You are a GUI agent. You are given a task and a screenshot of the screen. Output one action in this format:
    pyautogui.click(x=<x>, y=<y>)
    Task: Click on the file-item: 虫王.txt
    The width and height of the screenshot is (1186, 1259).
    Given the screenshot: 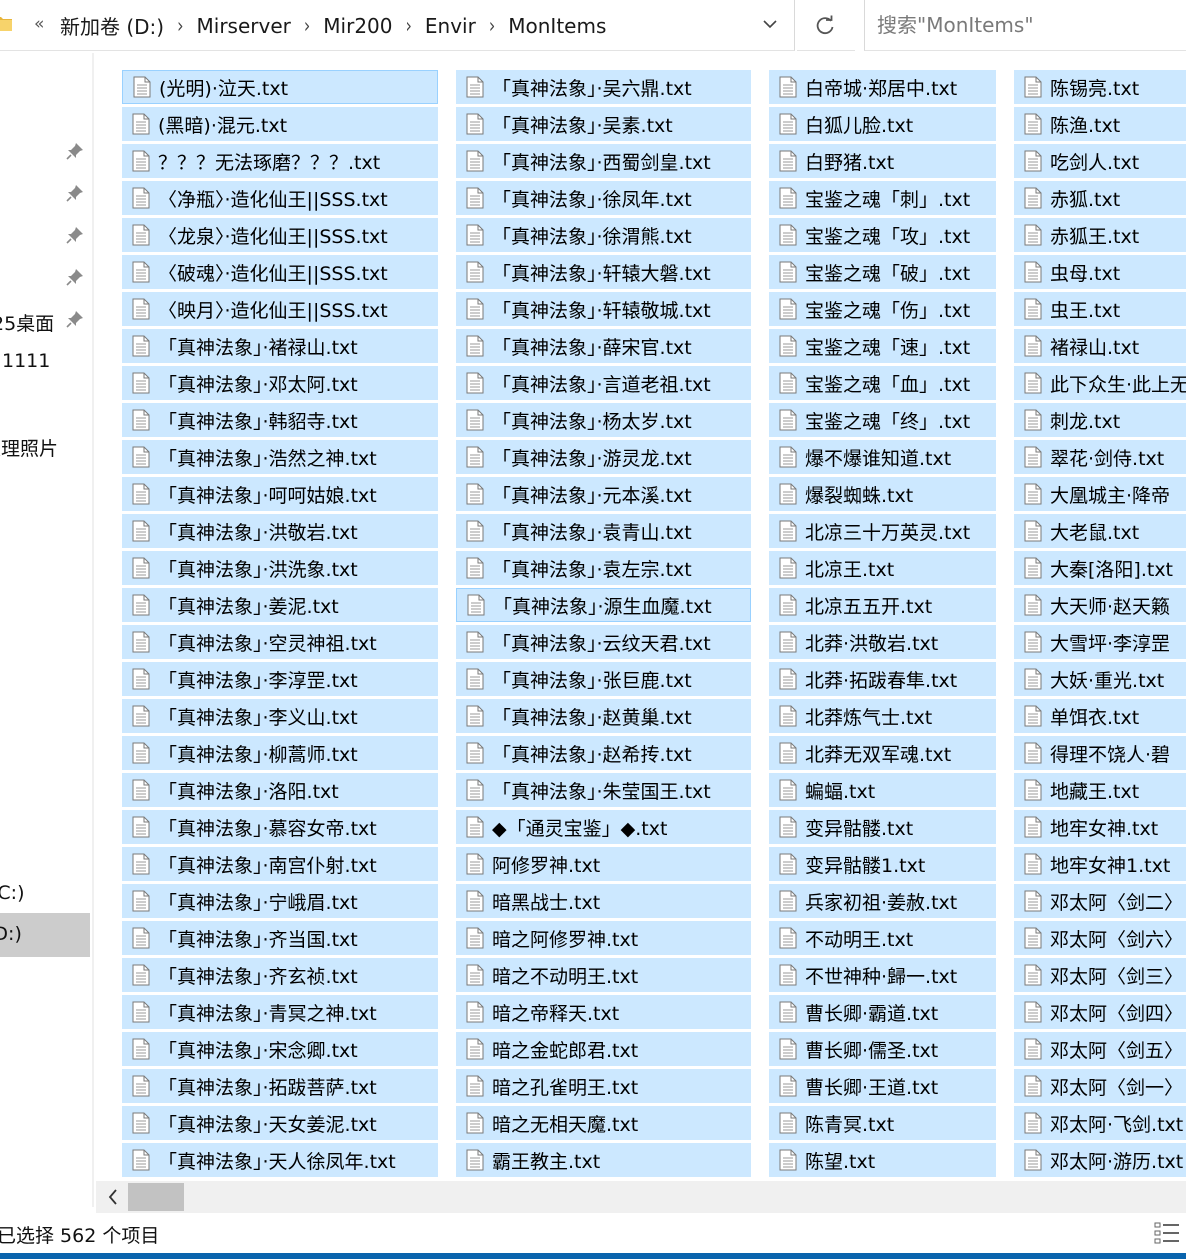 What is the action you would take?
    pyautogui.click(x=1100, y=309)
    